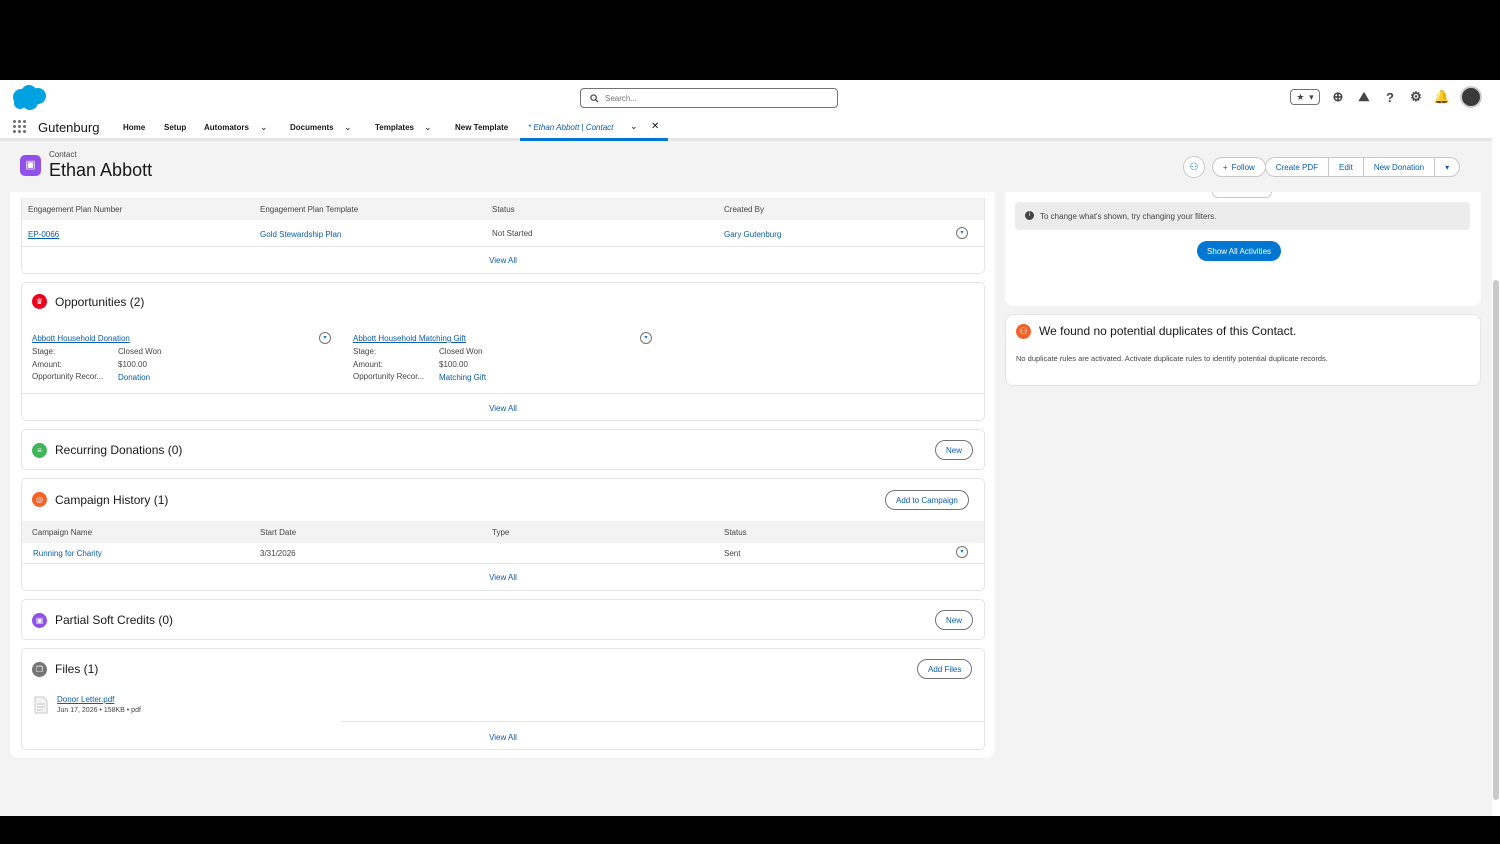 The height and width of the screenshot is (844, 1500). I want to click on close-tab-icon: ✕, so click(655, 126).